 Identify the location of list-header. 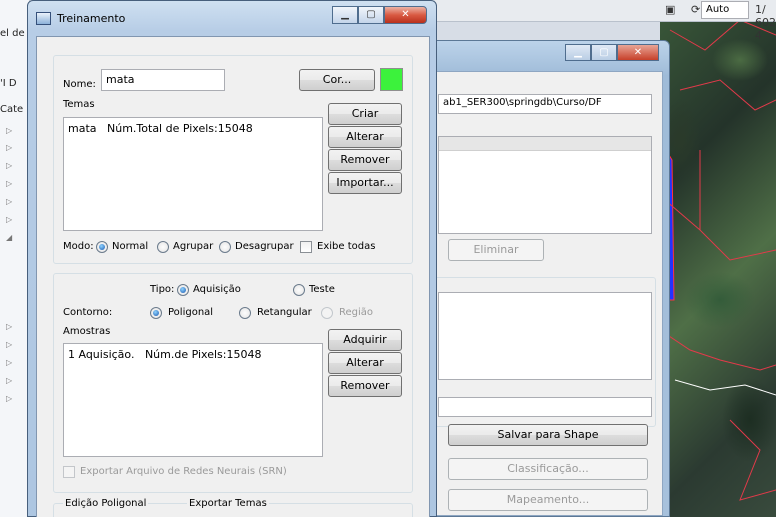
(545, 144).